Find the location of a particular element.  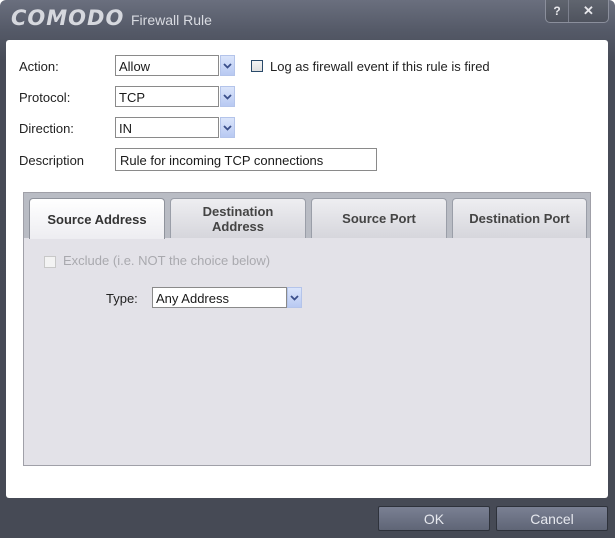

protocol-select: TCP is located at coordinates (167, 96).